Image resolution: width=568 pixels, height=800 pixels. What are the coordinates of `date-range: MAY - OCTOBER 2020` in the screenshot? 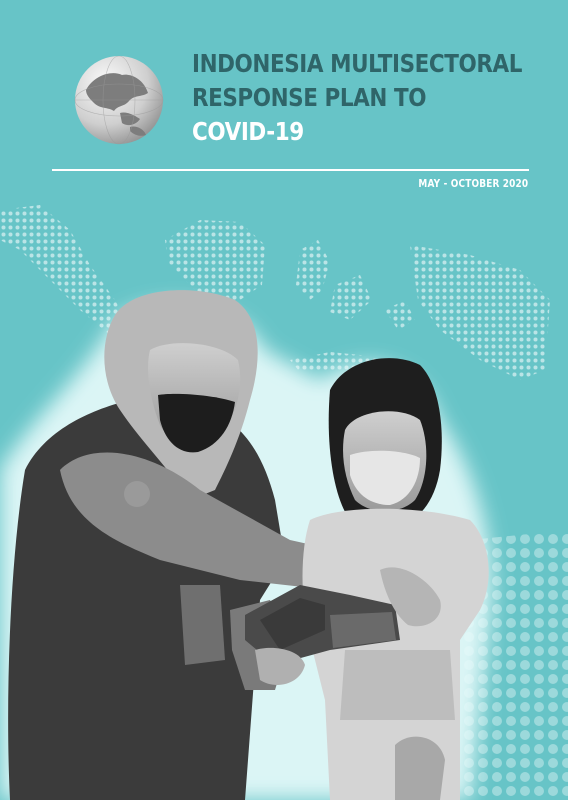 It's located at (473, 184).